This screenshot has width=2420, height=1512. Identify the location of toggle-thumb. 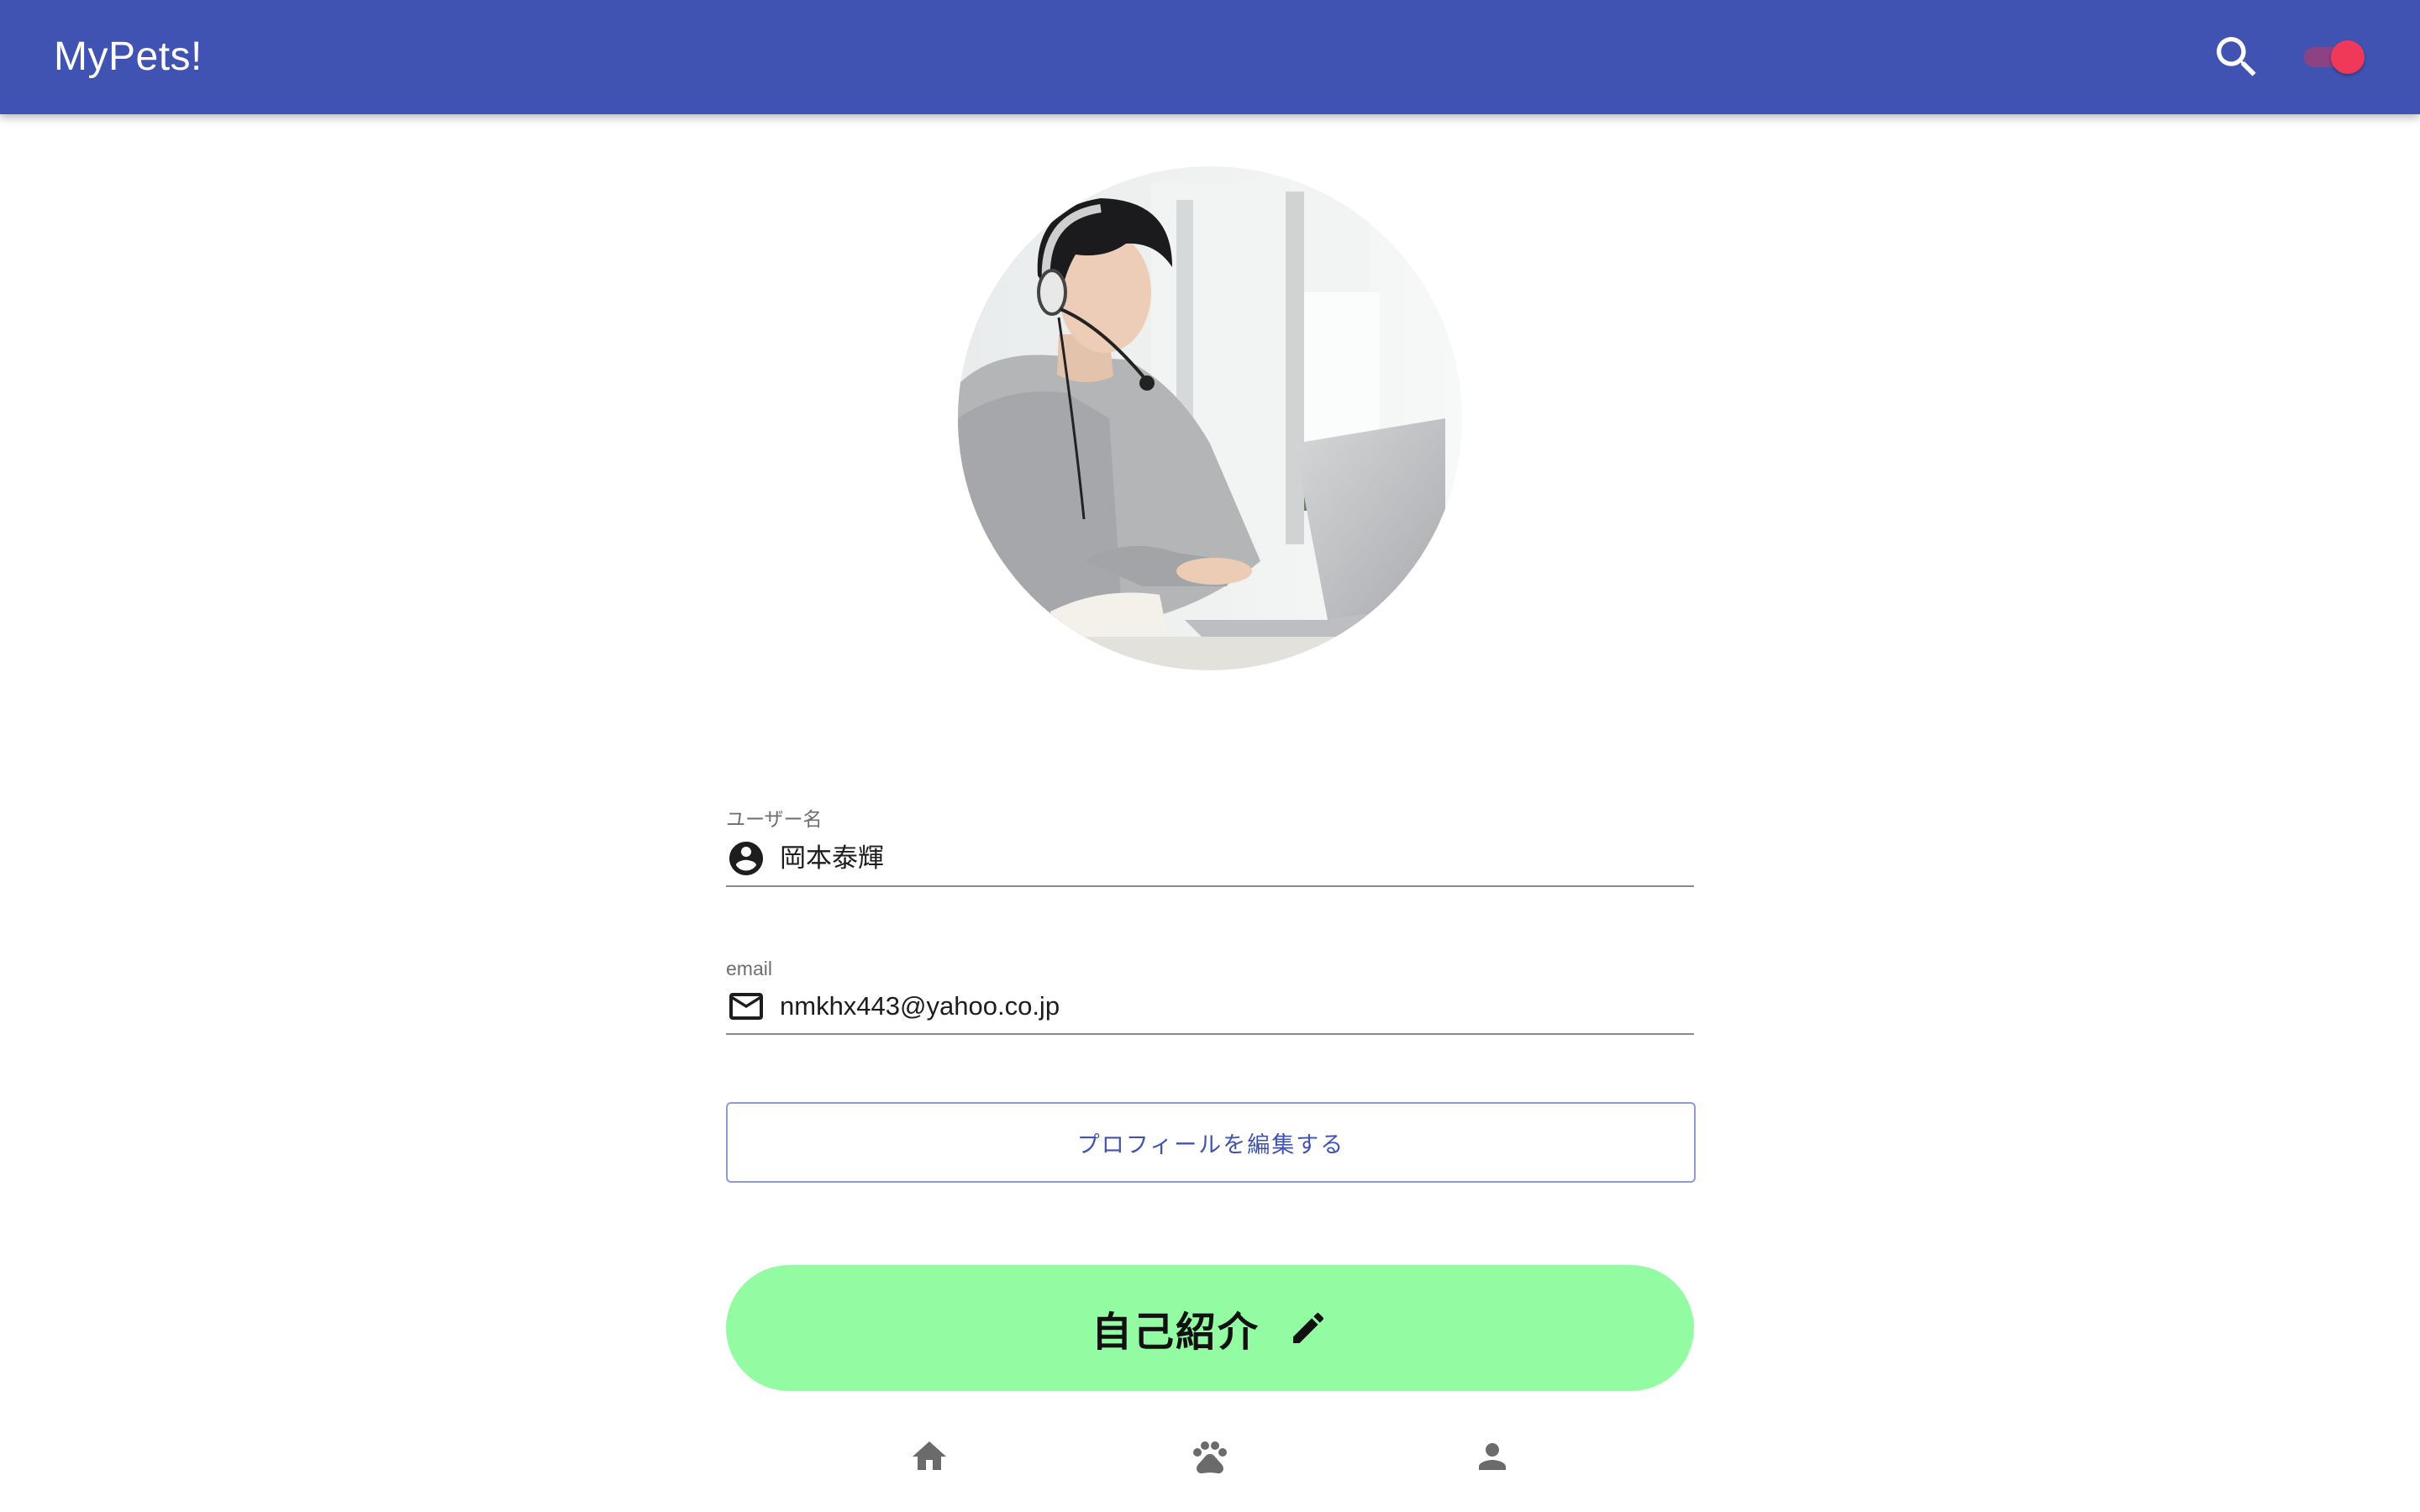
(2348, 57).